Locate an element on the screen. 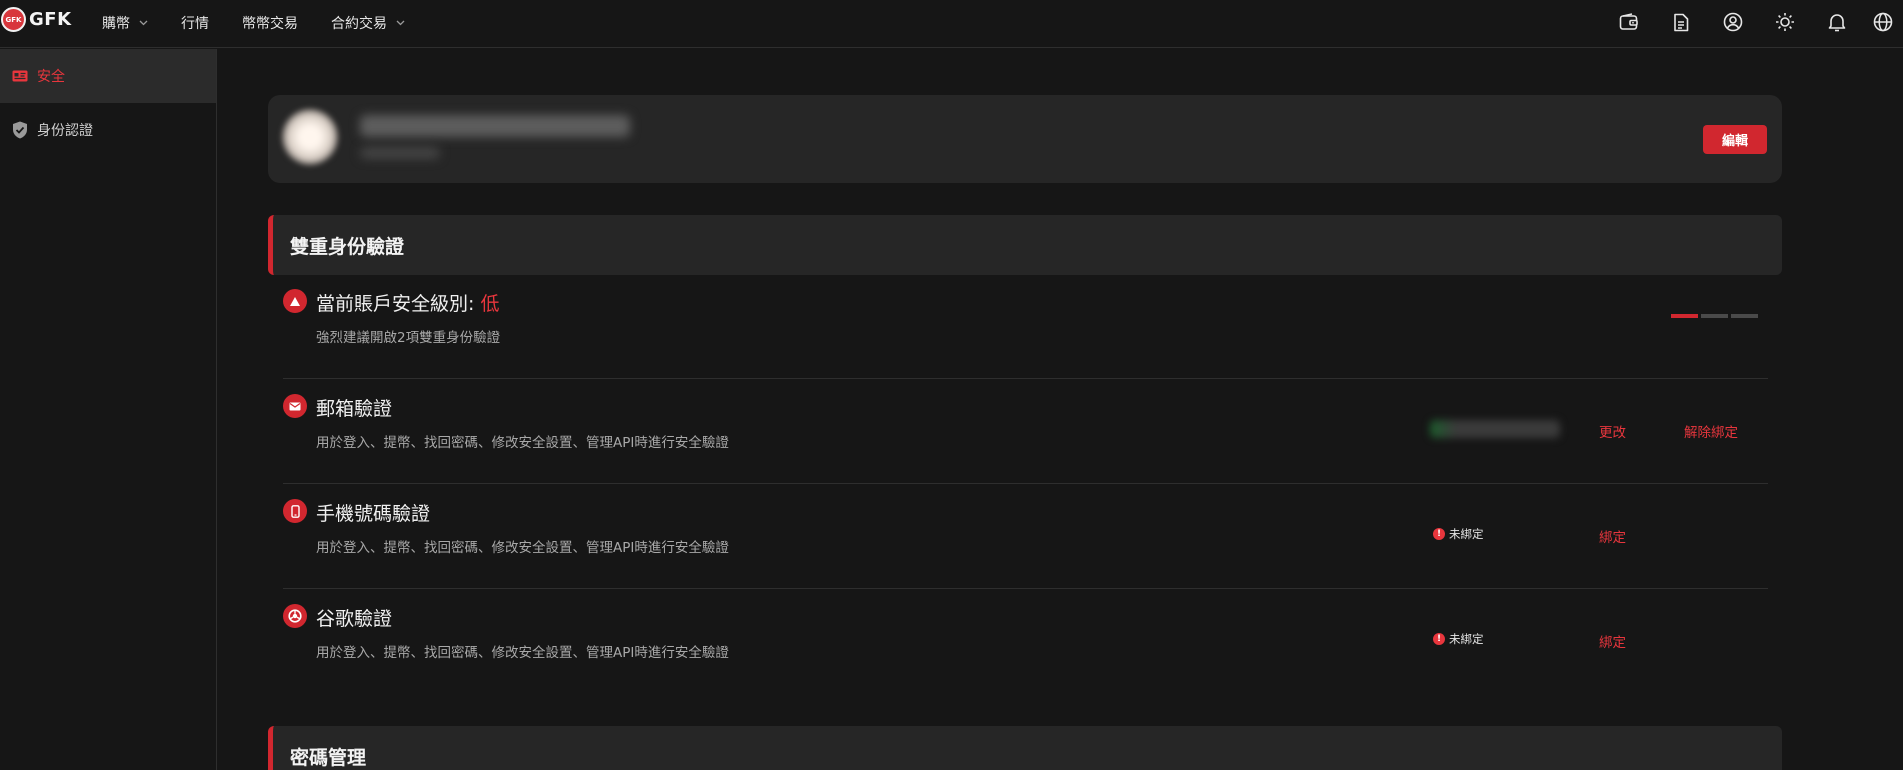 The height and width of the screenshot is (770, 1903). nav-item-buy-crypto: 購幣 is located at coordinates (125, 23).